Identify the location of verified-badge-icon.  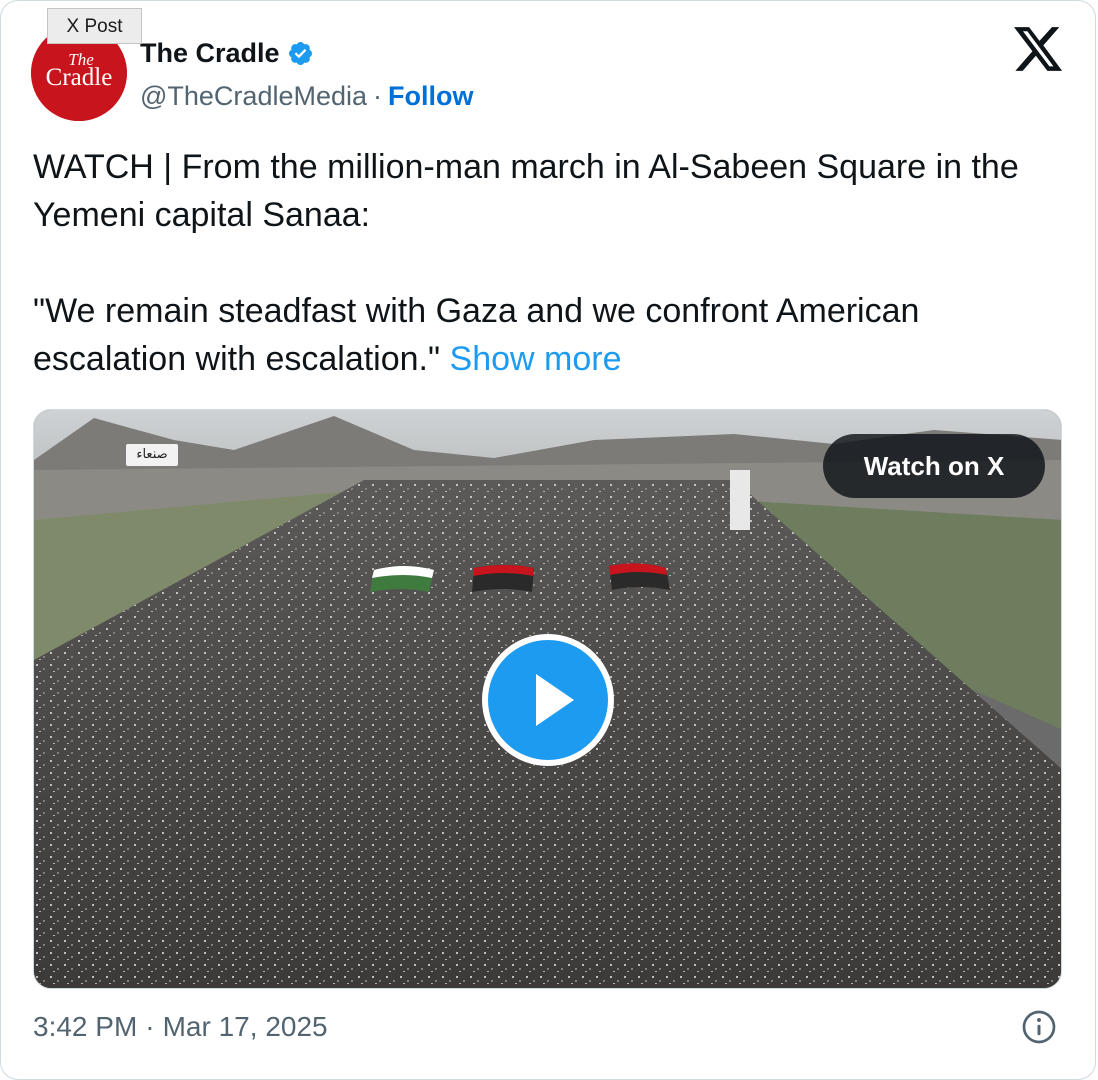
(300, 53).